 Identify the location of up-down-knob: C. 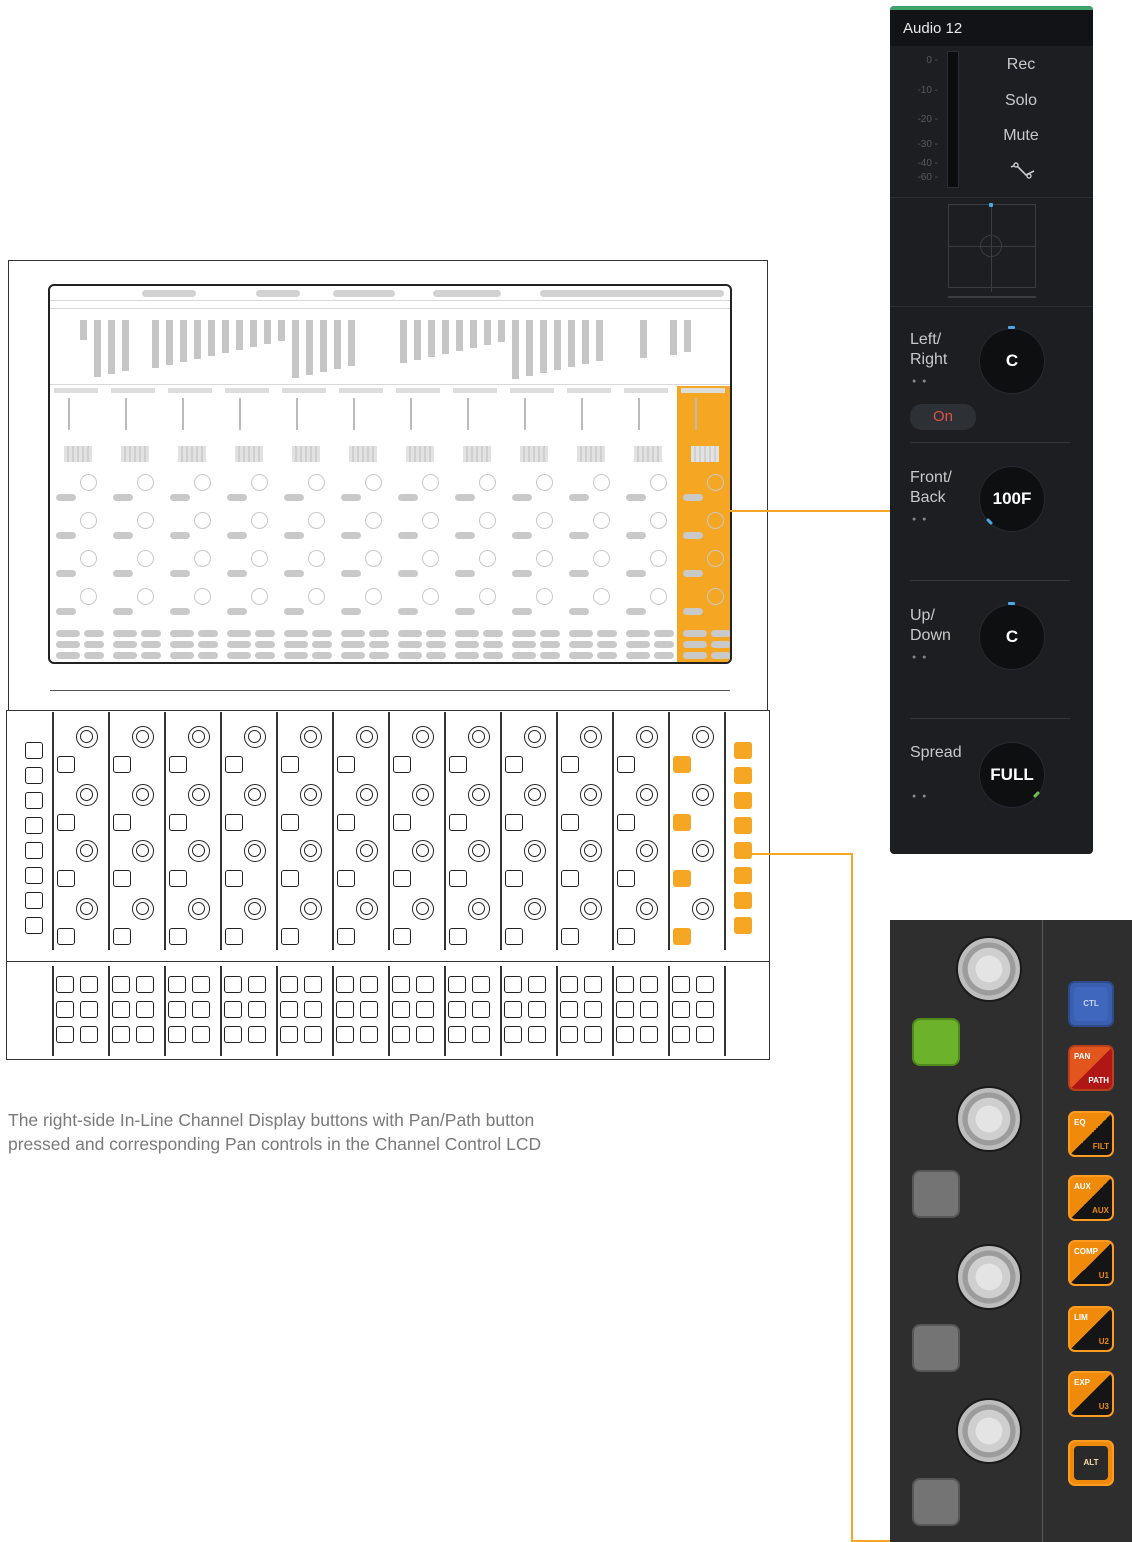
(1012, 637).